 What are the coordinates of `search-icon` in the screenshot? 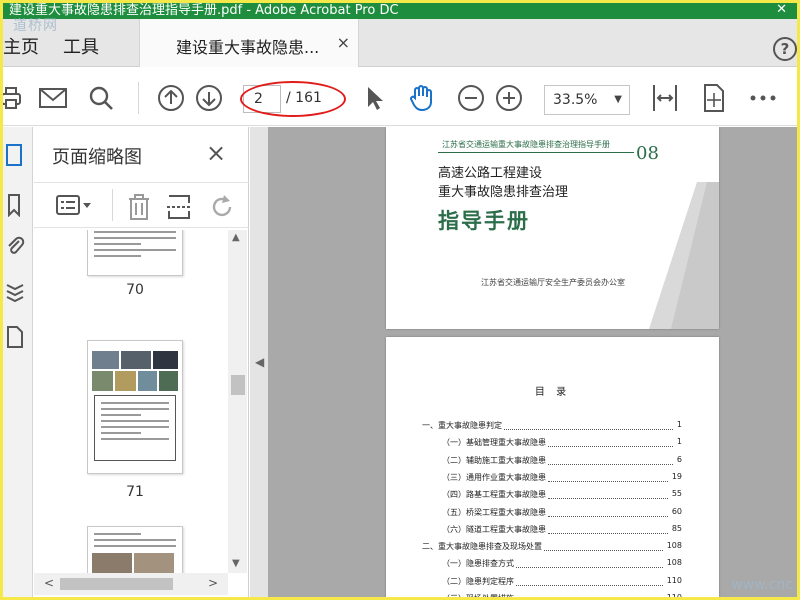 It's located at (101, 98).